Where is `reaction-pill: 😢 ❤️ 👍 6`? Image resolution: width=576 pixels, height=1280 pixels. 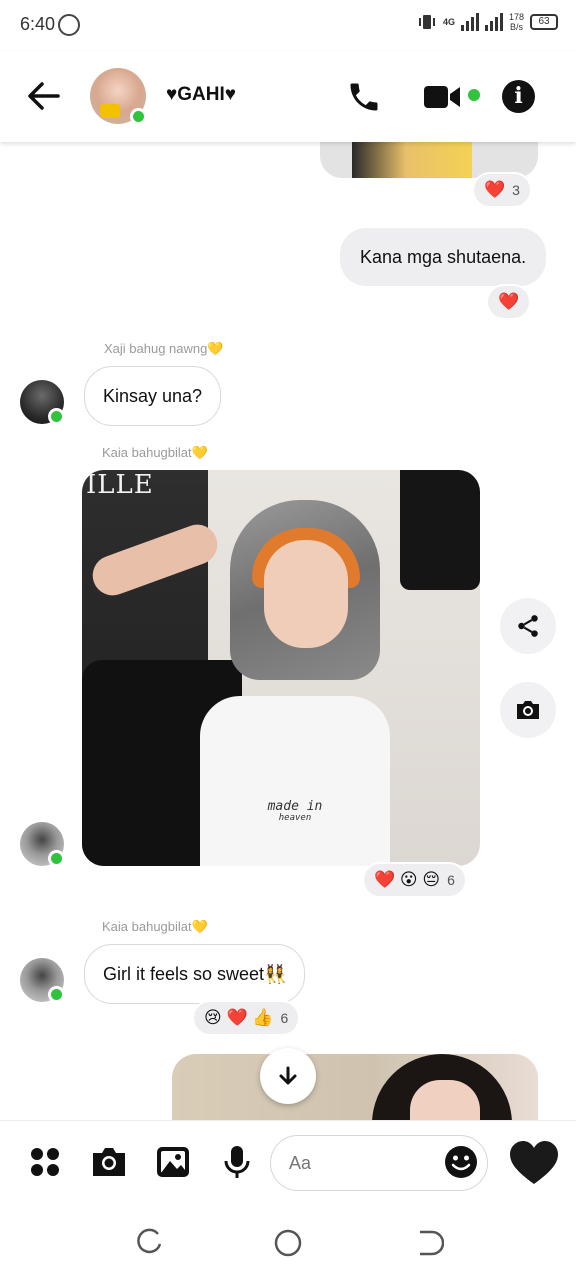
reaction-pill: 😢 ❤️ 👍 6 is located at coordinates (246, 1018).